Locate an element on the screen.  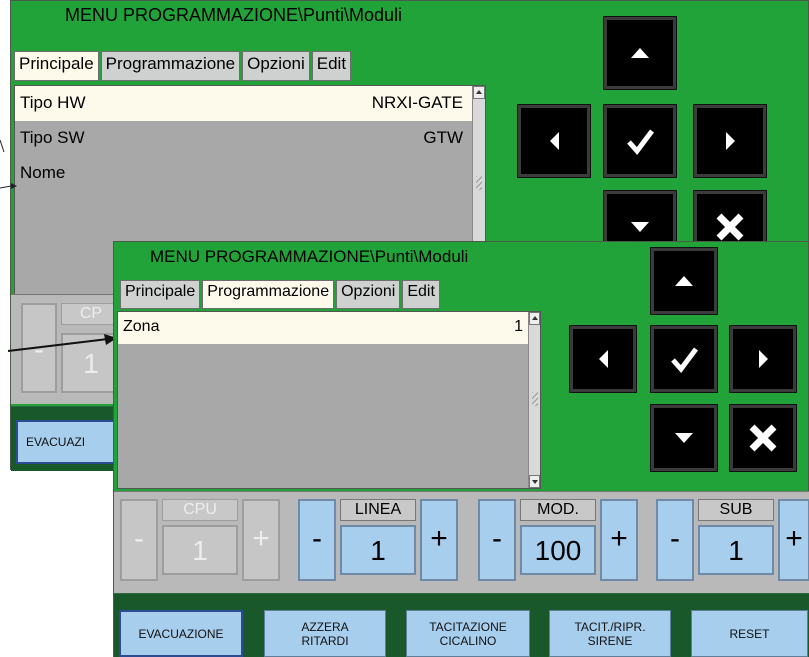
back-window-title: MENU PROGRAMMAZIONE\Punti\Moduli is located at coordinates (234, 15).